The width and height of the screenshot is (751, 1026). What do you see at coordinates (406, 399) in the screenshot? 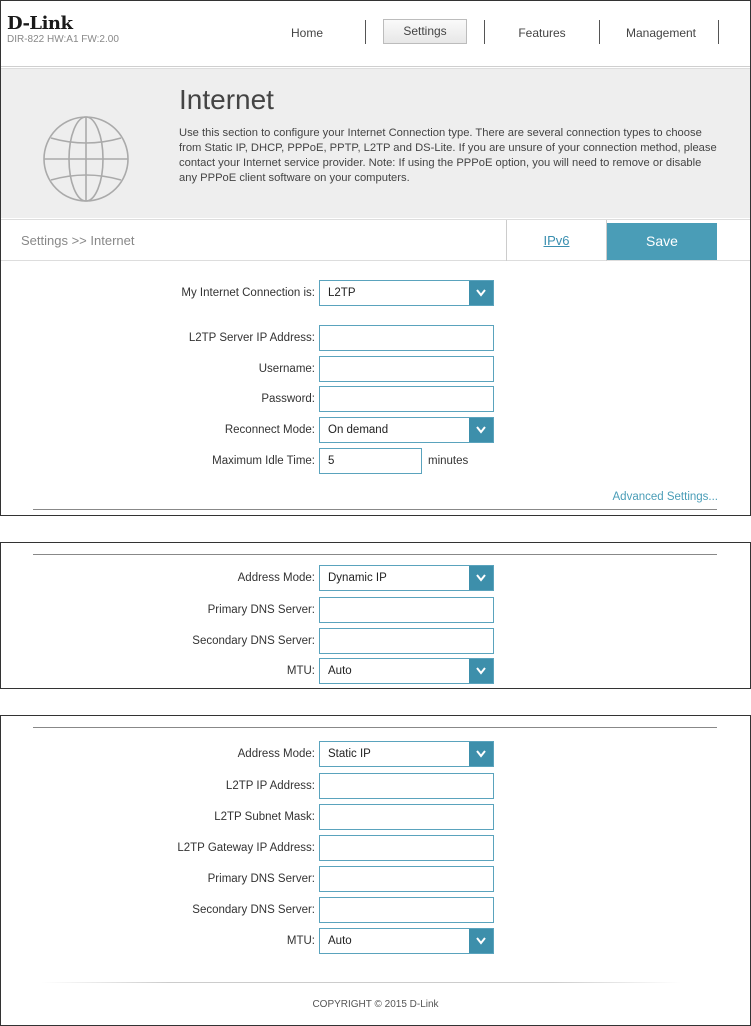
I see `password-input` at bounding box center [406, 399].